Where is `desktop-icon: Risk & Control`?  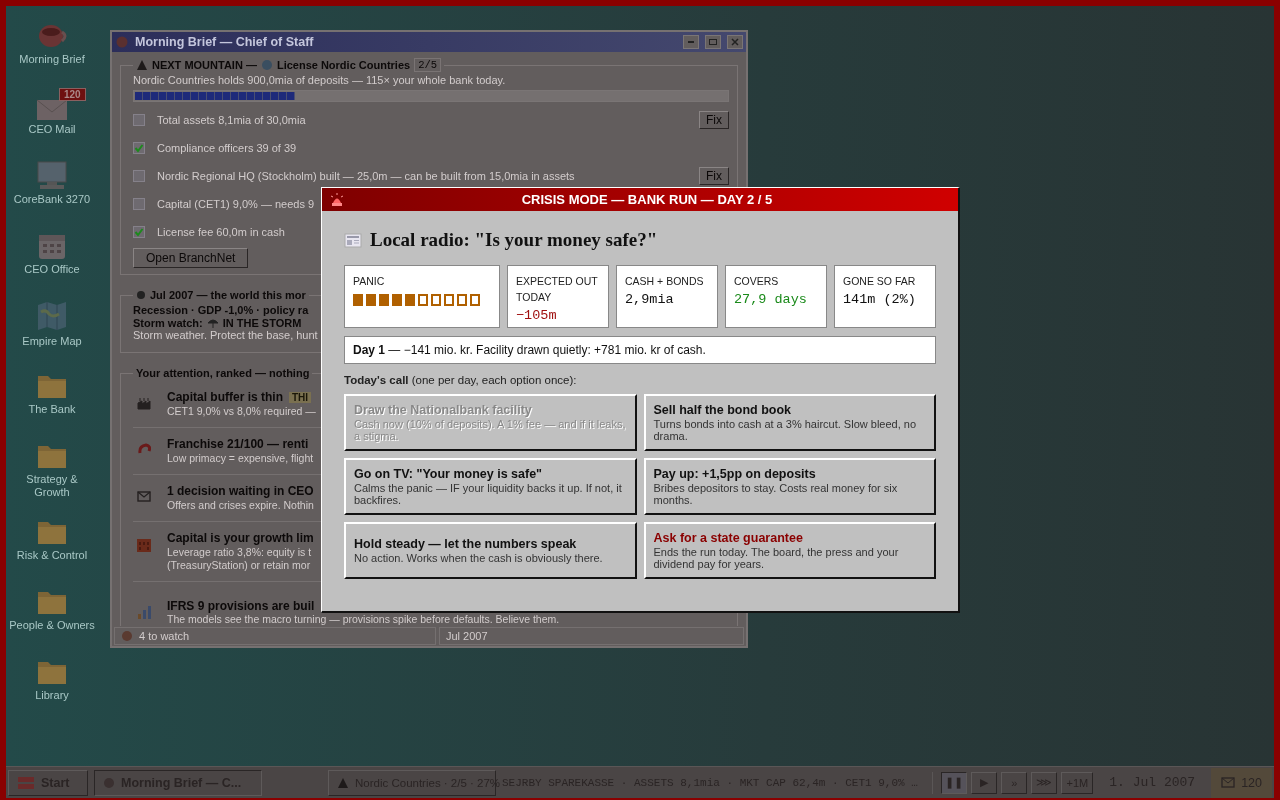
desktop-icon: Risk & Control is located at coordinates (52, 547).